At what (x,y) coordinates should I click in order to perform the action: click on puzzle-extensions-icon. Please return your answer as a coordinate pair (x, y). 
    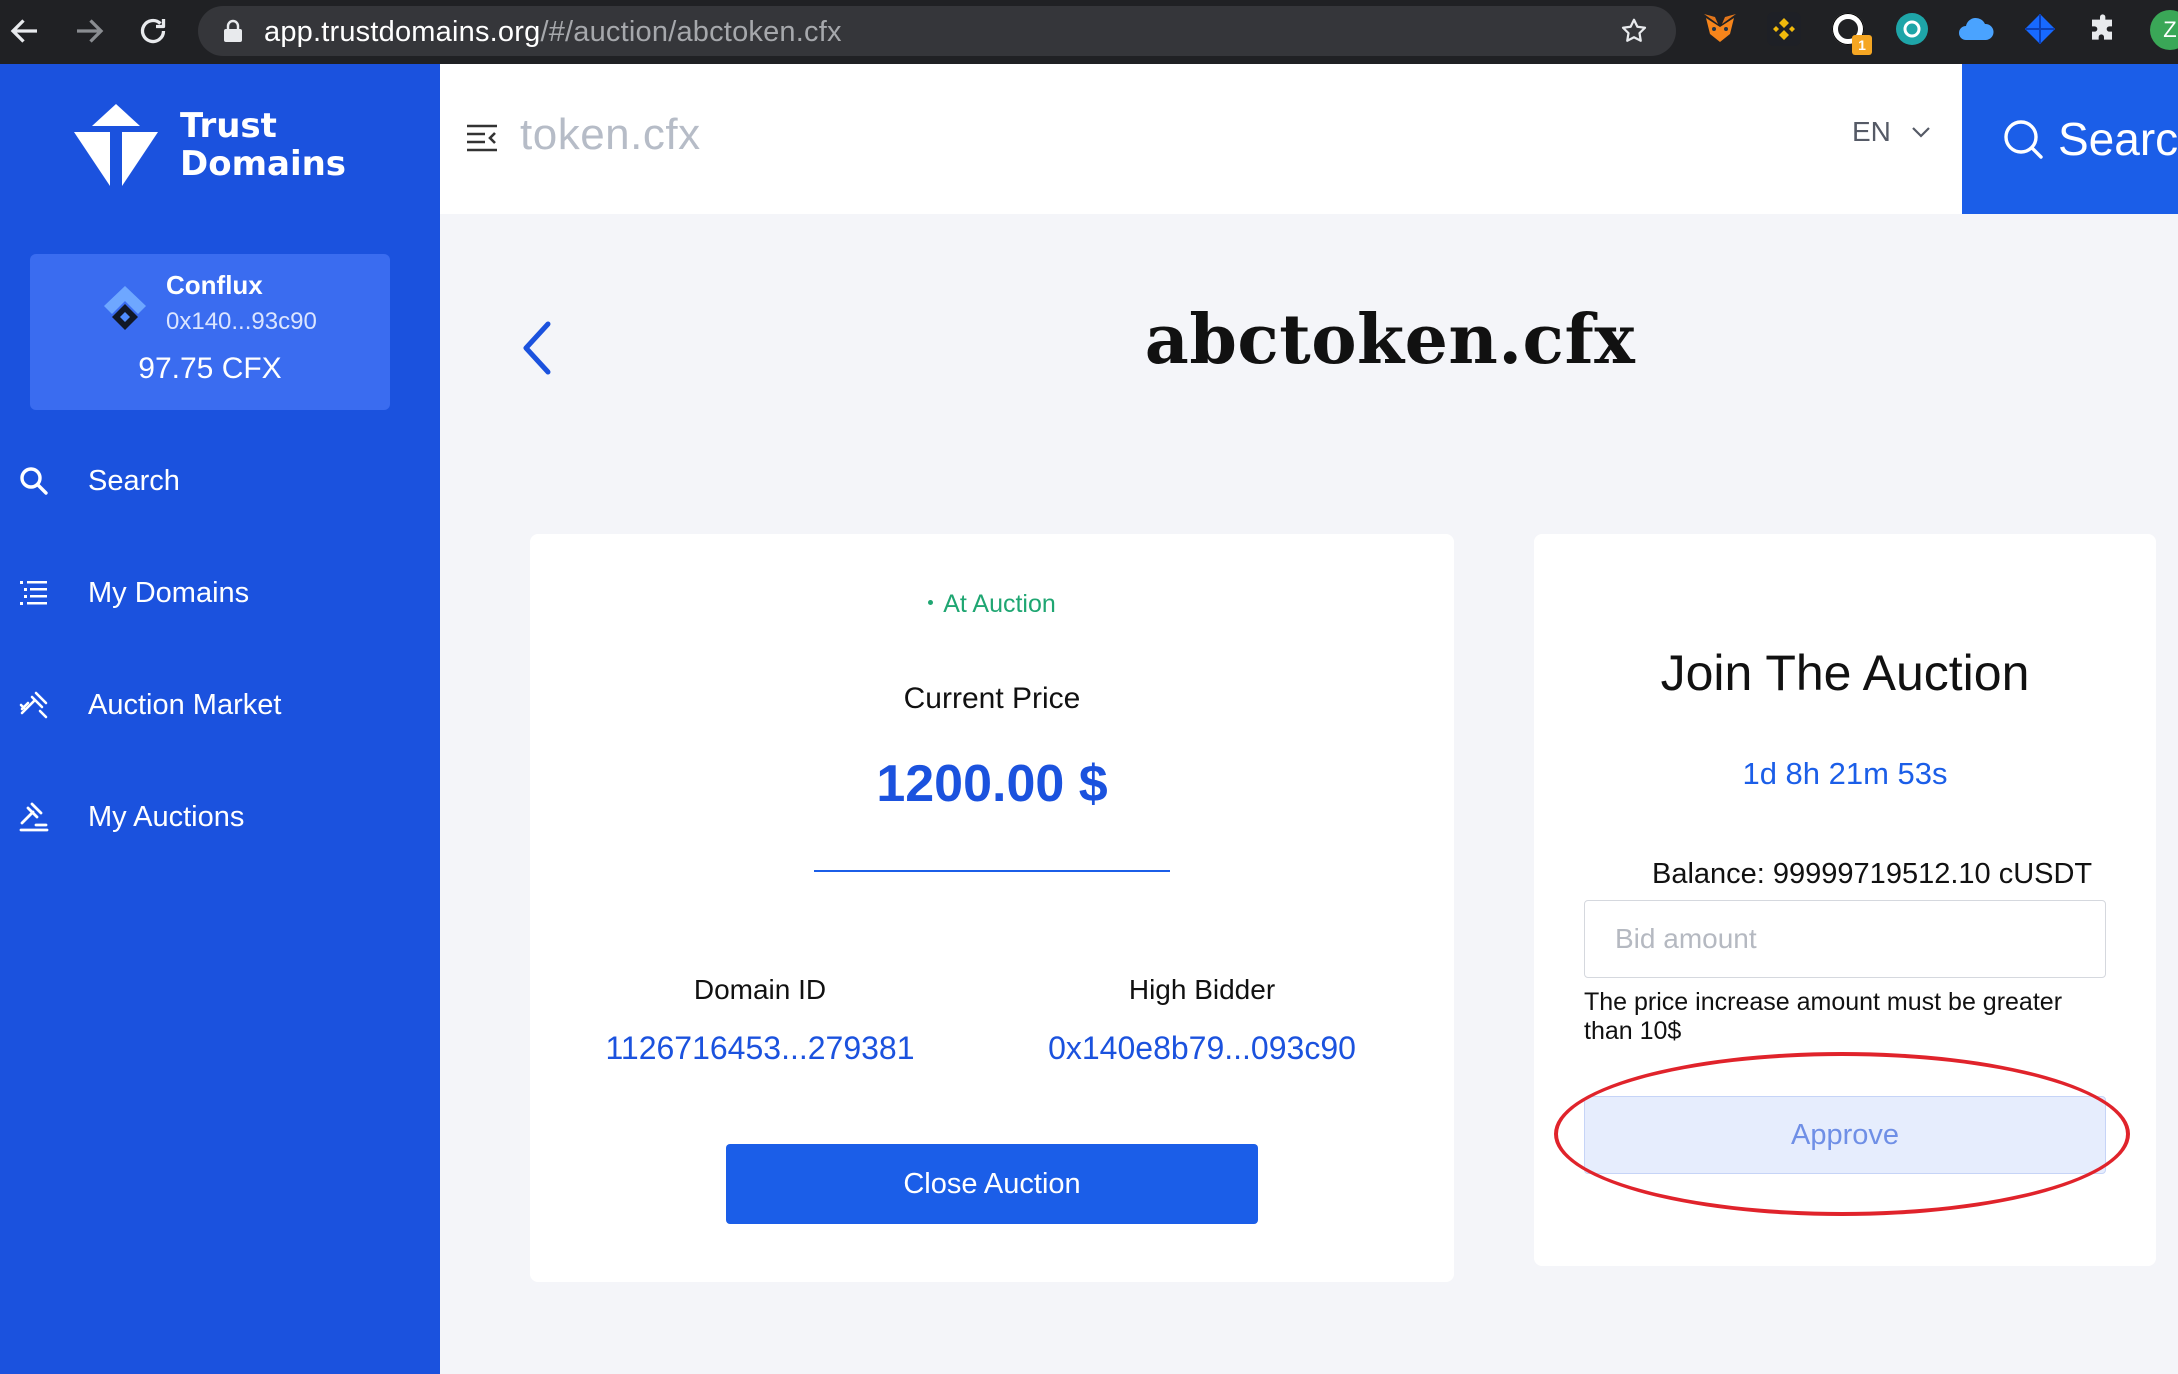
    Looking at the image, I should click on (2104, 29).